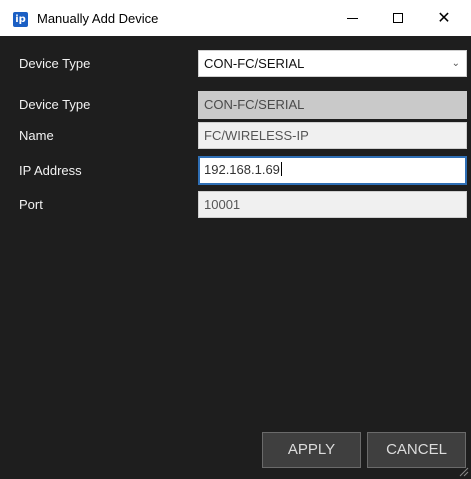 This screenshot has height=479, width=471. I want to click on chevron-down-icon: ⌄, so click(455, 63).